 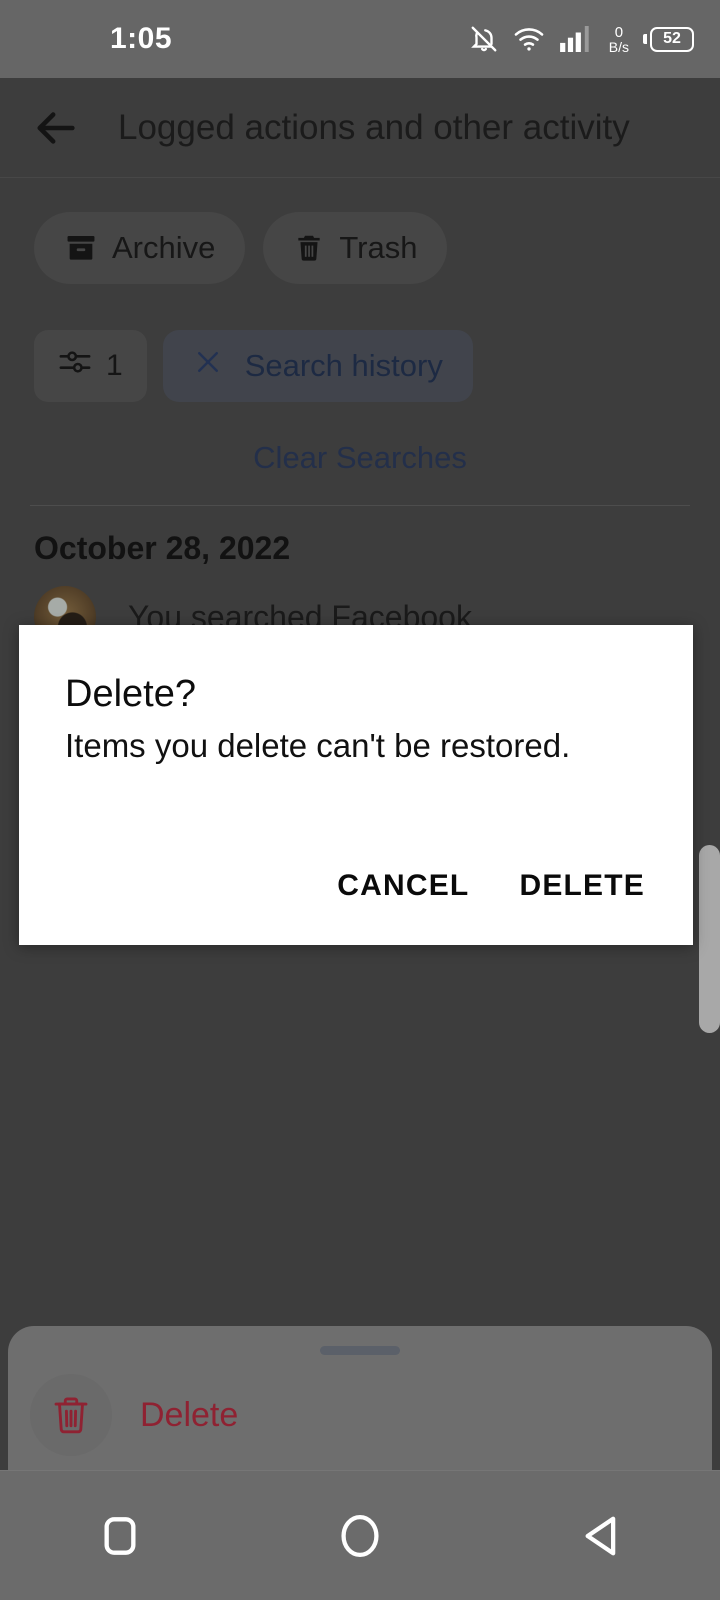 I want to click on status-icons: 0 B/s 52, so click(x=581, y=39).